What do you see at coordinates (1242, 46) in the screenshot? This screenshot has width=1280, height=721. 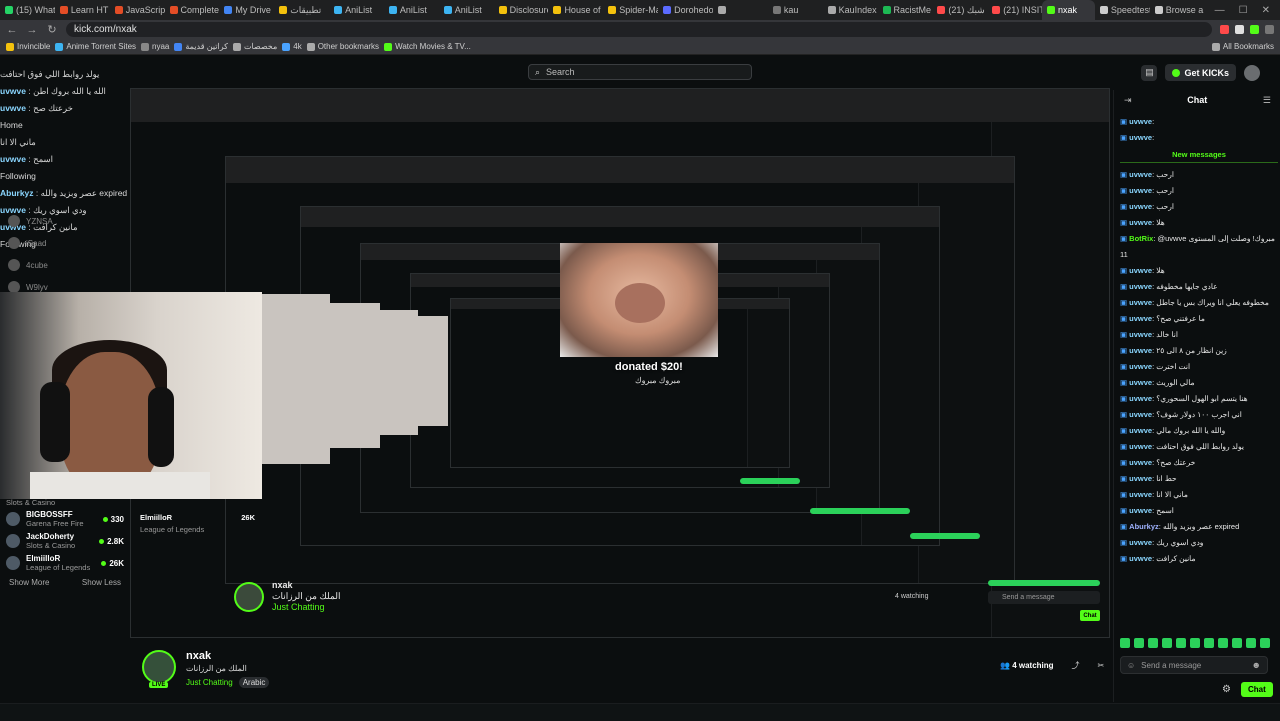 I see `all-bookmarks: All Bookmarks` at bounding box center [1242, 46].